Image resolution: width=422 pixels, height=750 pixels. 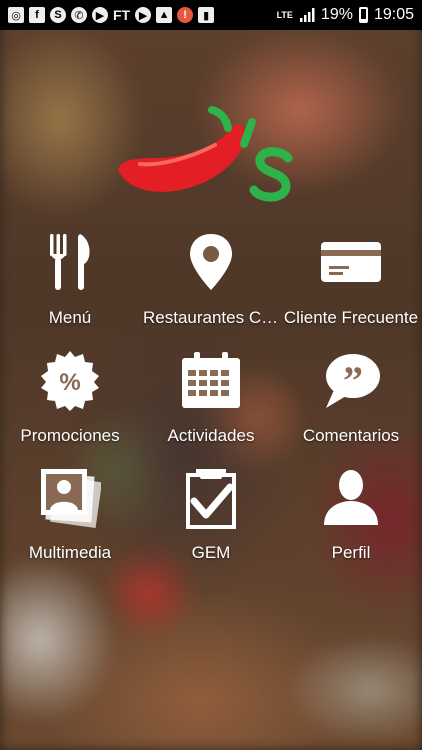 I want to click on loyalty-label: Cliente Frecuente, so click(x=351, y=317).